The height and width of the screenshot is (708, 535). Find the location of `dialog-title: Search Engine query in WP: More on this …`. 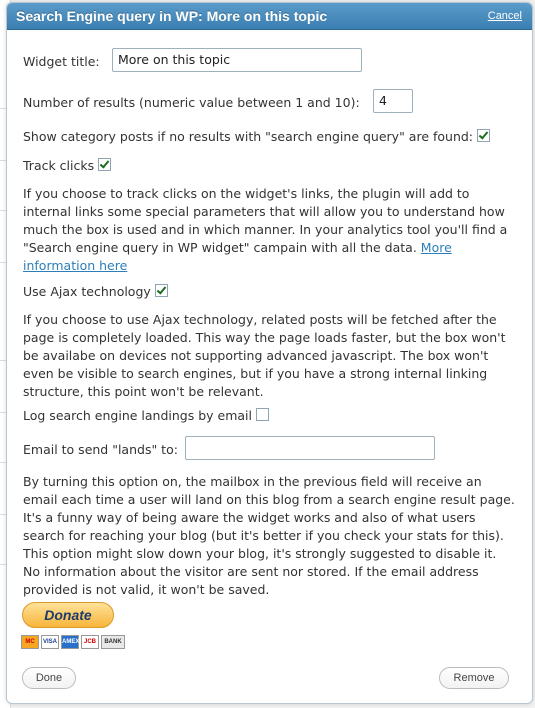

dialog-title: Search Engine query in WP: More on this … is located at coordinates (172, 16).